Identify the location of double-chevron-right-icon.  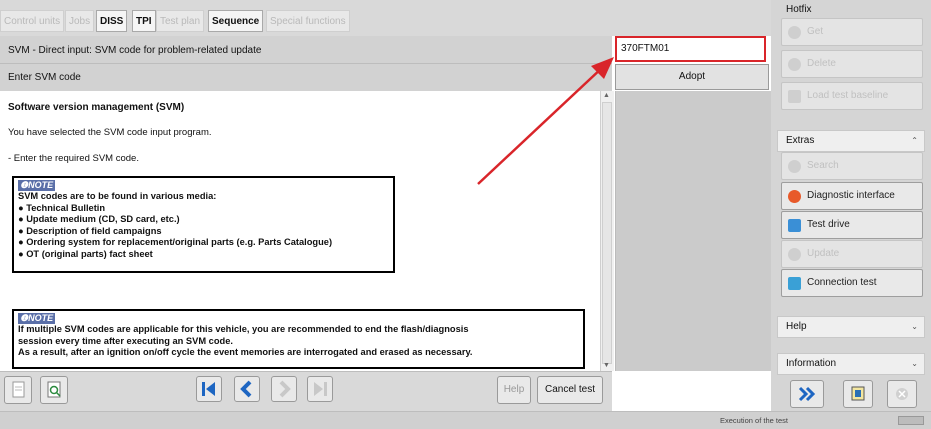
(807, 394).